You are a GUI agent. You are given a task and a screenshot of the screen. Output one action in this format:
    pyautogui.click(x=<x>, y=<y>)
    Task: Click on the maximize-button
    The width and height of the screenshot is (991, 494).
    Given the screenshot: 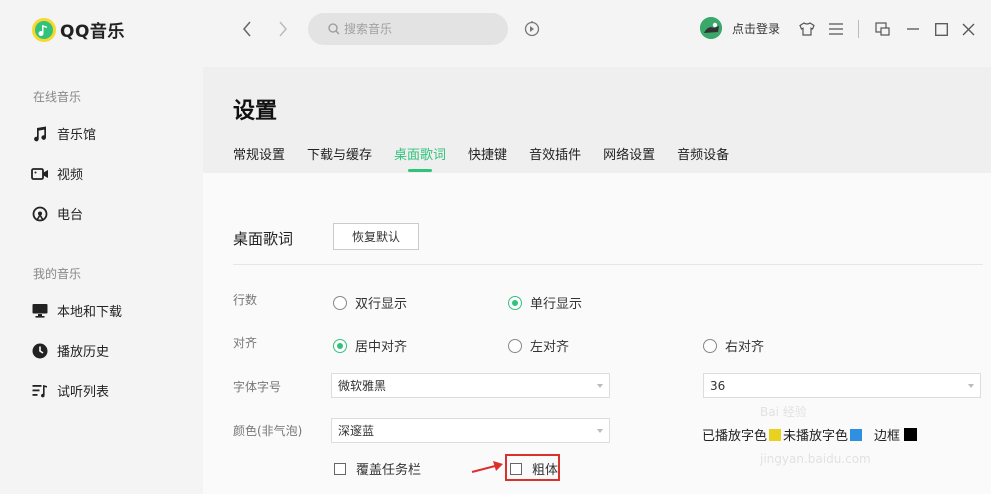 What is the action you would take?
    pyautogui.click(x=941, y=29)
    